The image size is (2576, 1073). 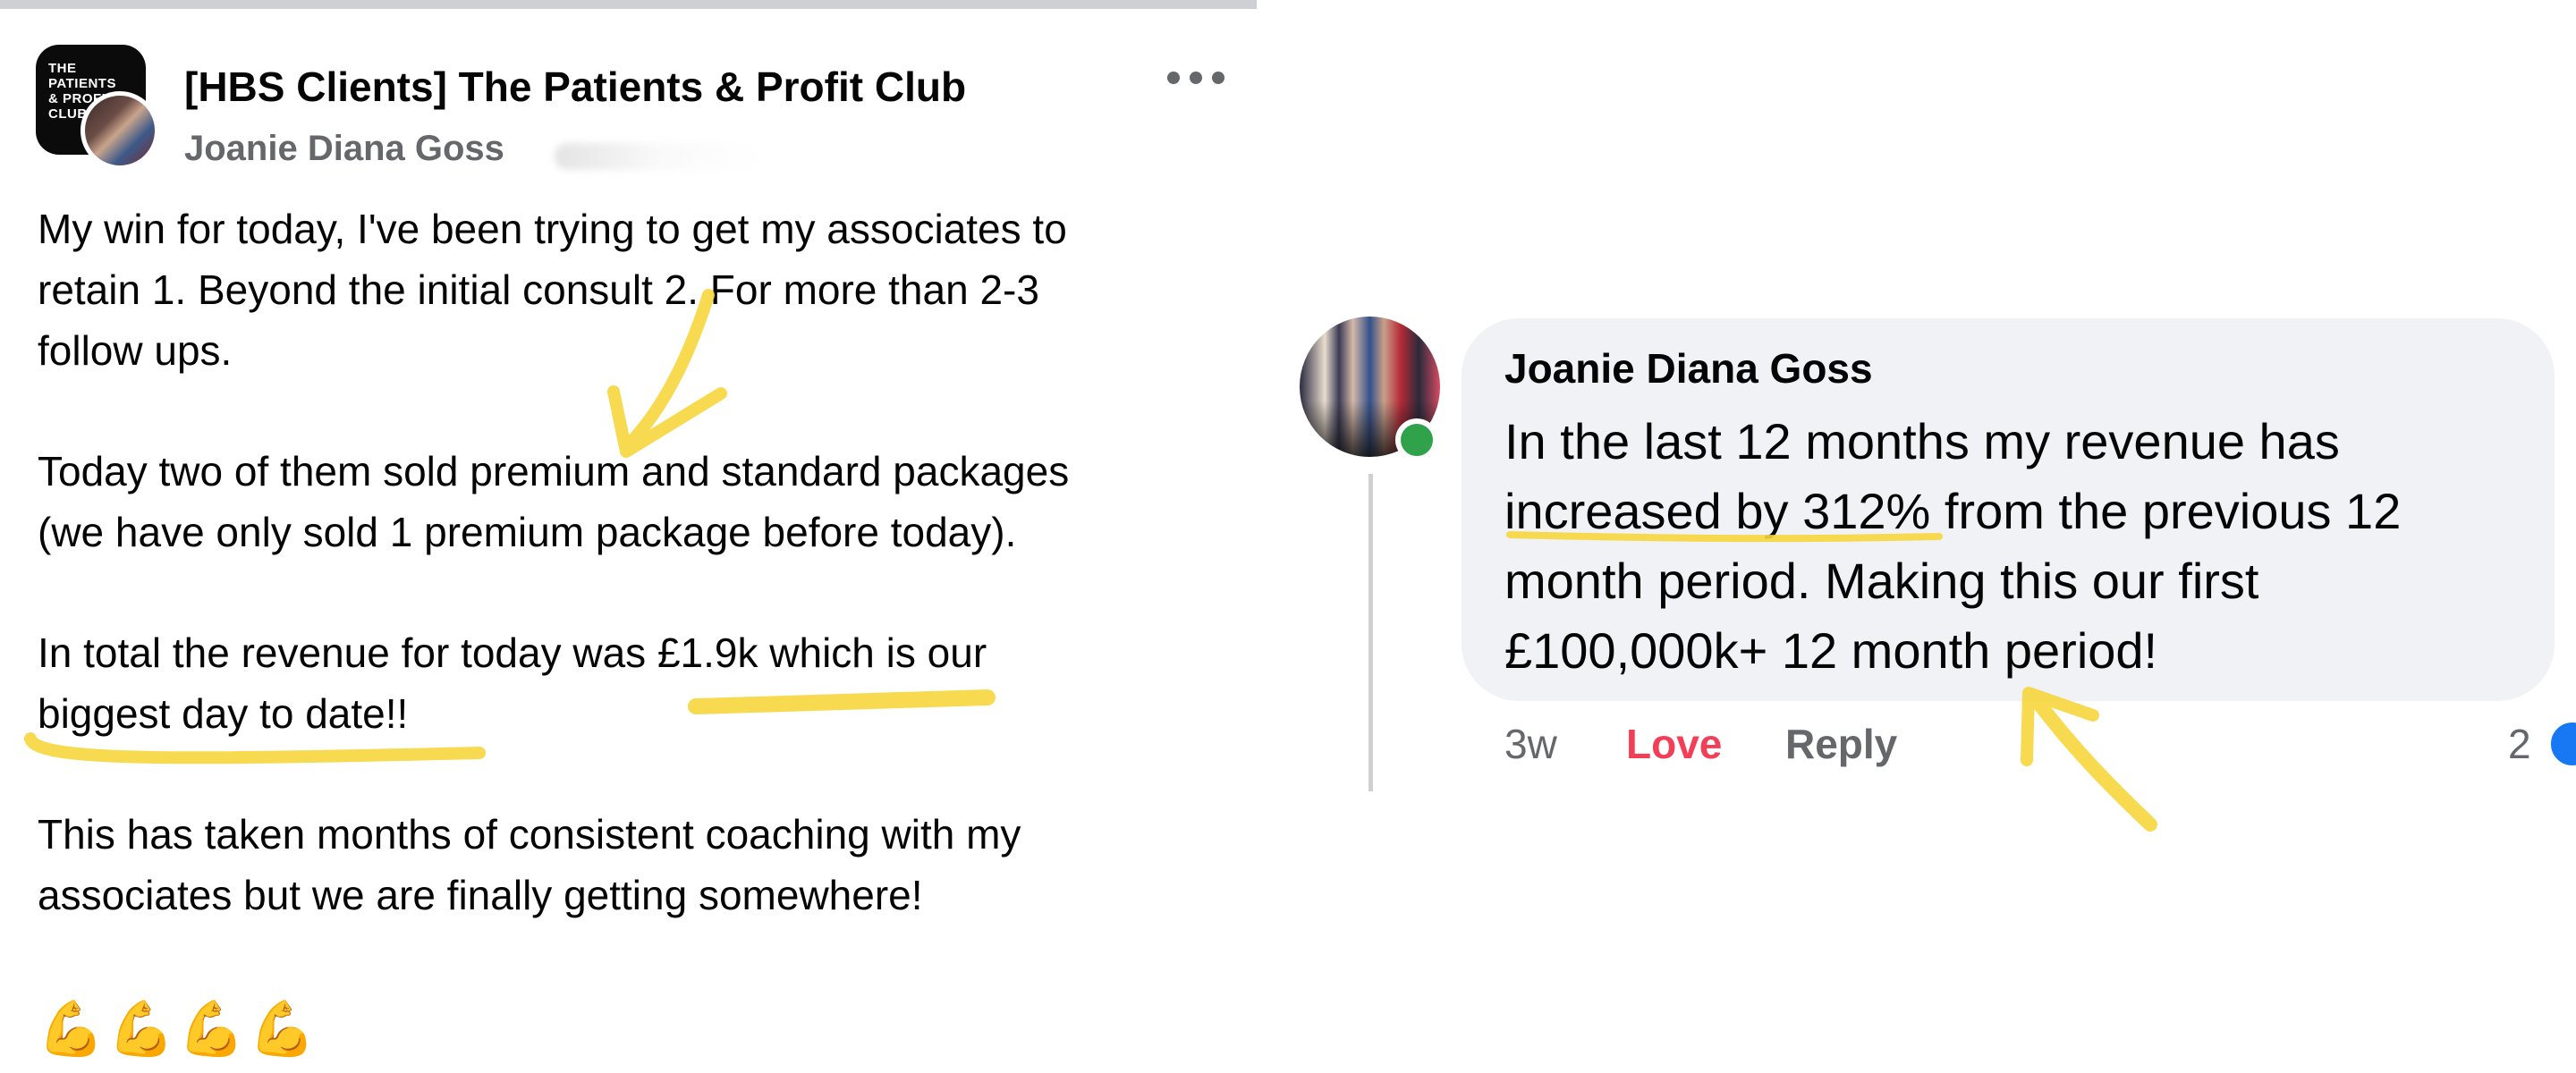 I want to click on online-status-icon, so click(x=1416, y=439).